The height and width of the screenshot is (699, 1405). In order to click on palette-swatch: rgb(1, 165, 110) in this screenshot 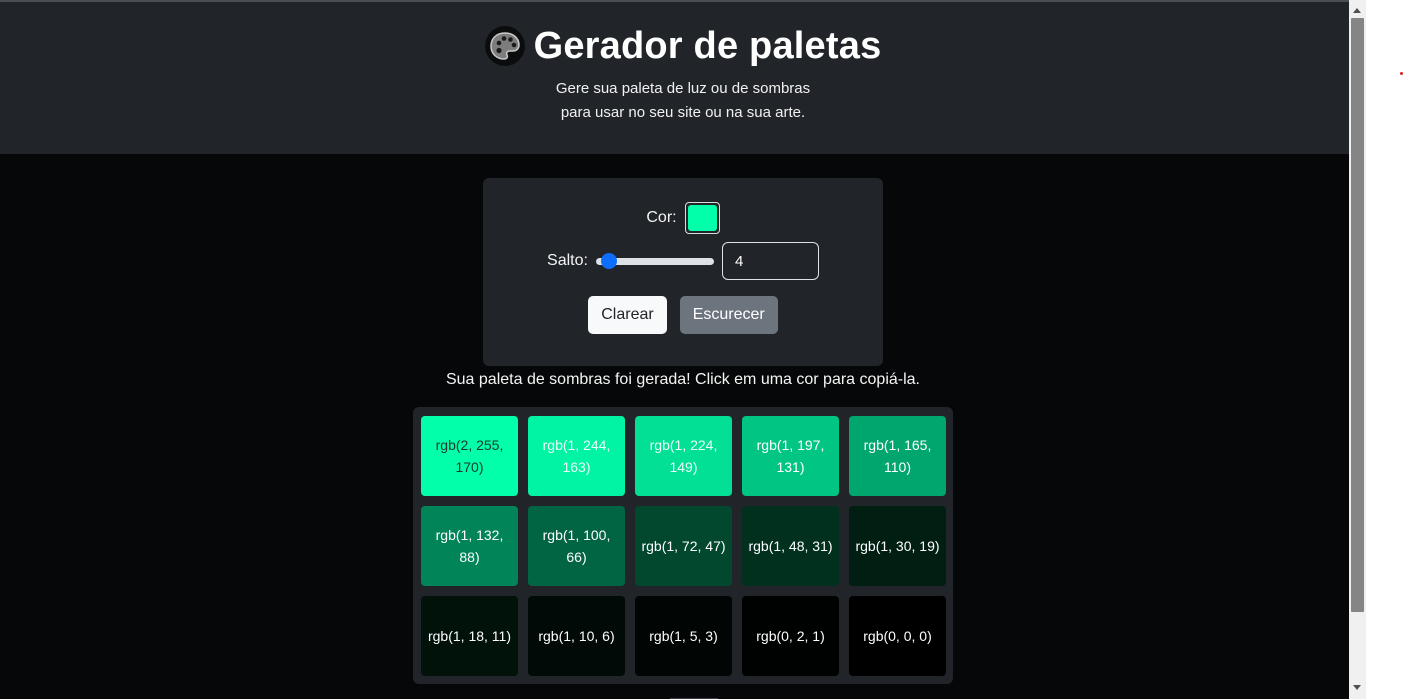, I will do `click(897, 456)`.